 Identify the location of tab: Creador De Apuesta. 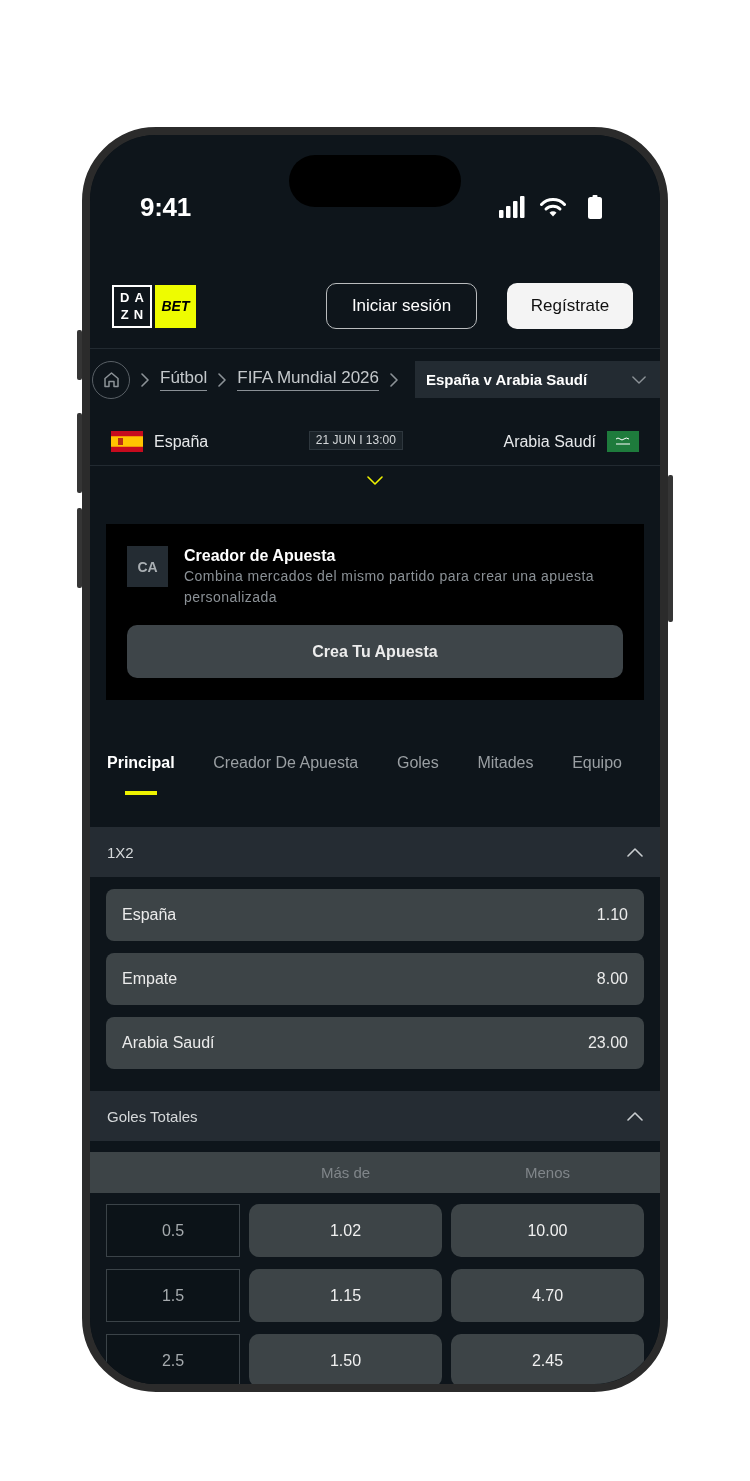
(286, 763).